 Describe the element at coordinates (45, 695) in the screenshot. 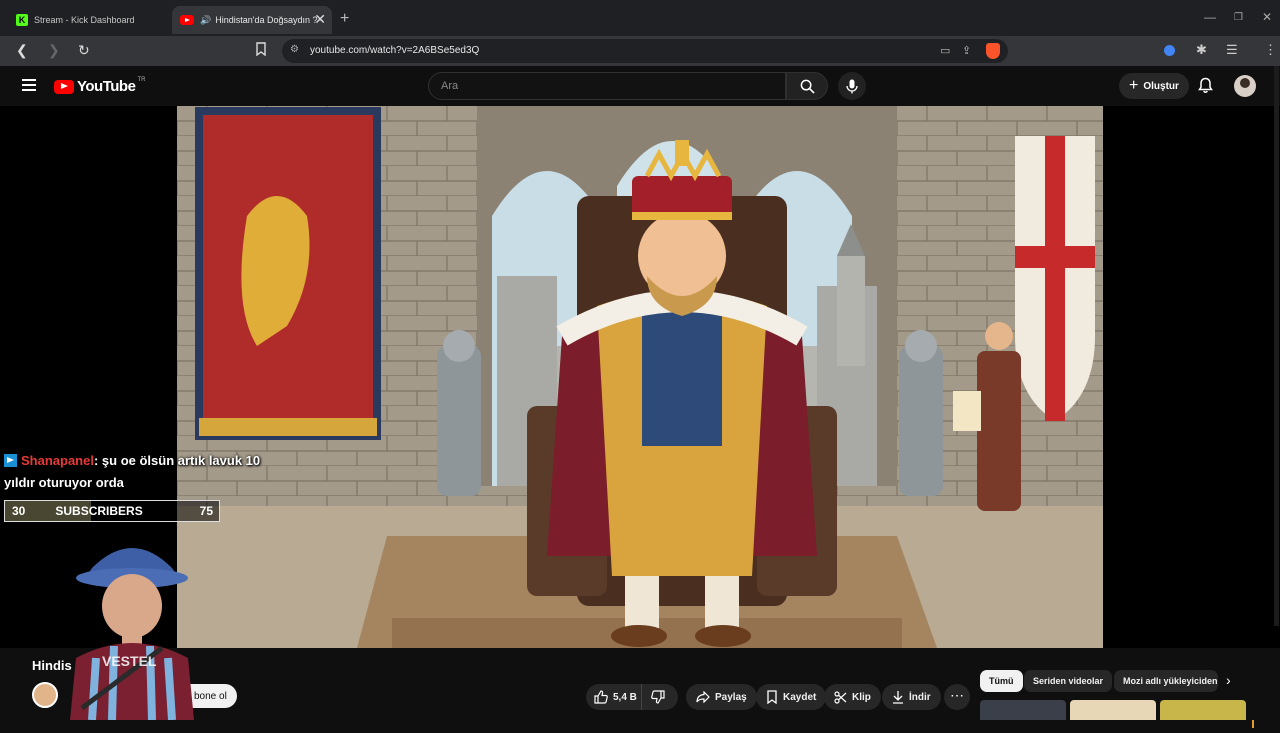

I see `channel-avatar` at that location.